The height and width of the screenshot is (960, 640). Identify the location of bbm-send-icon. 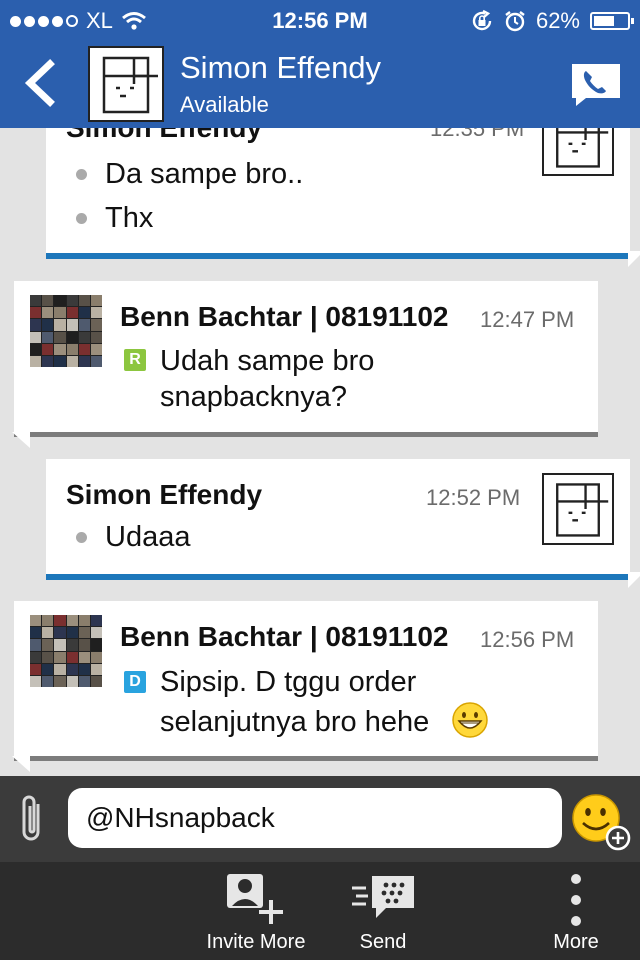
(383, 897).